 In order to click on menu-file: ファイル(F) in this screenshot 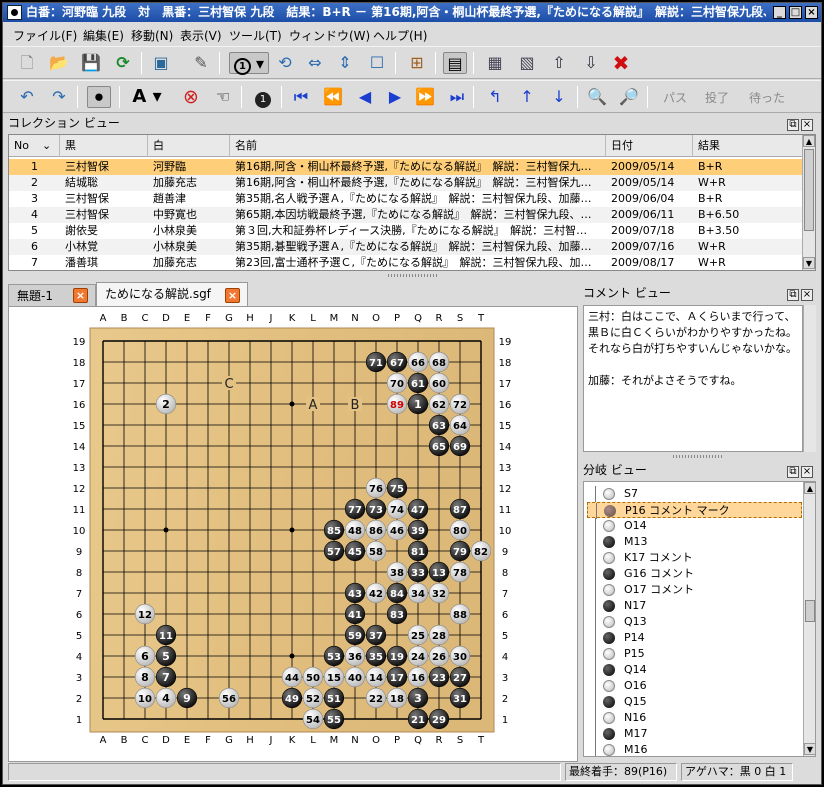, I will do `click(45, 35)`.